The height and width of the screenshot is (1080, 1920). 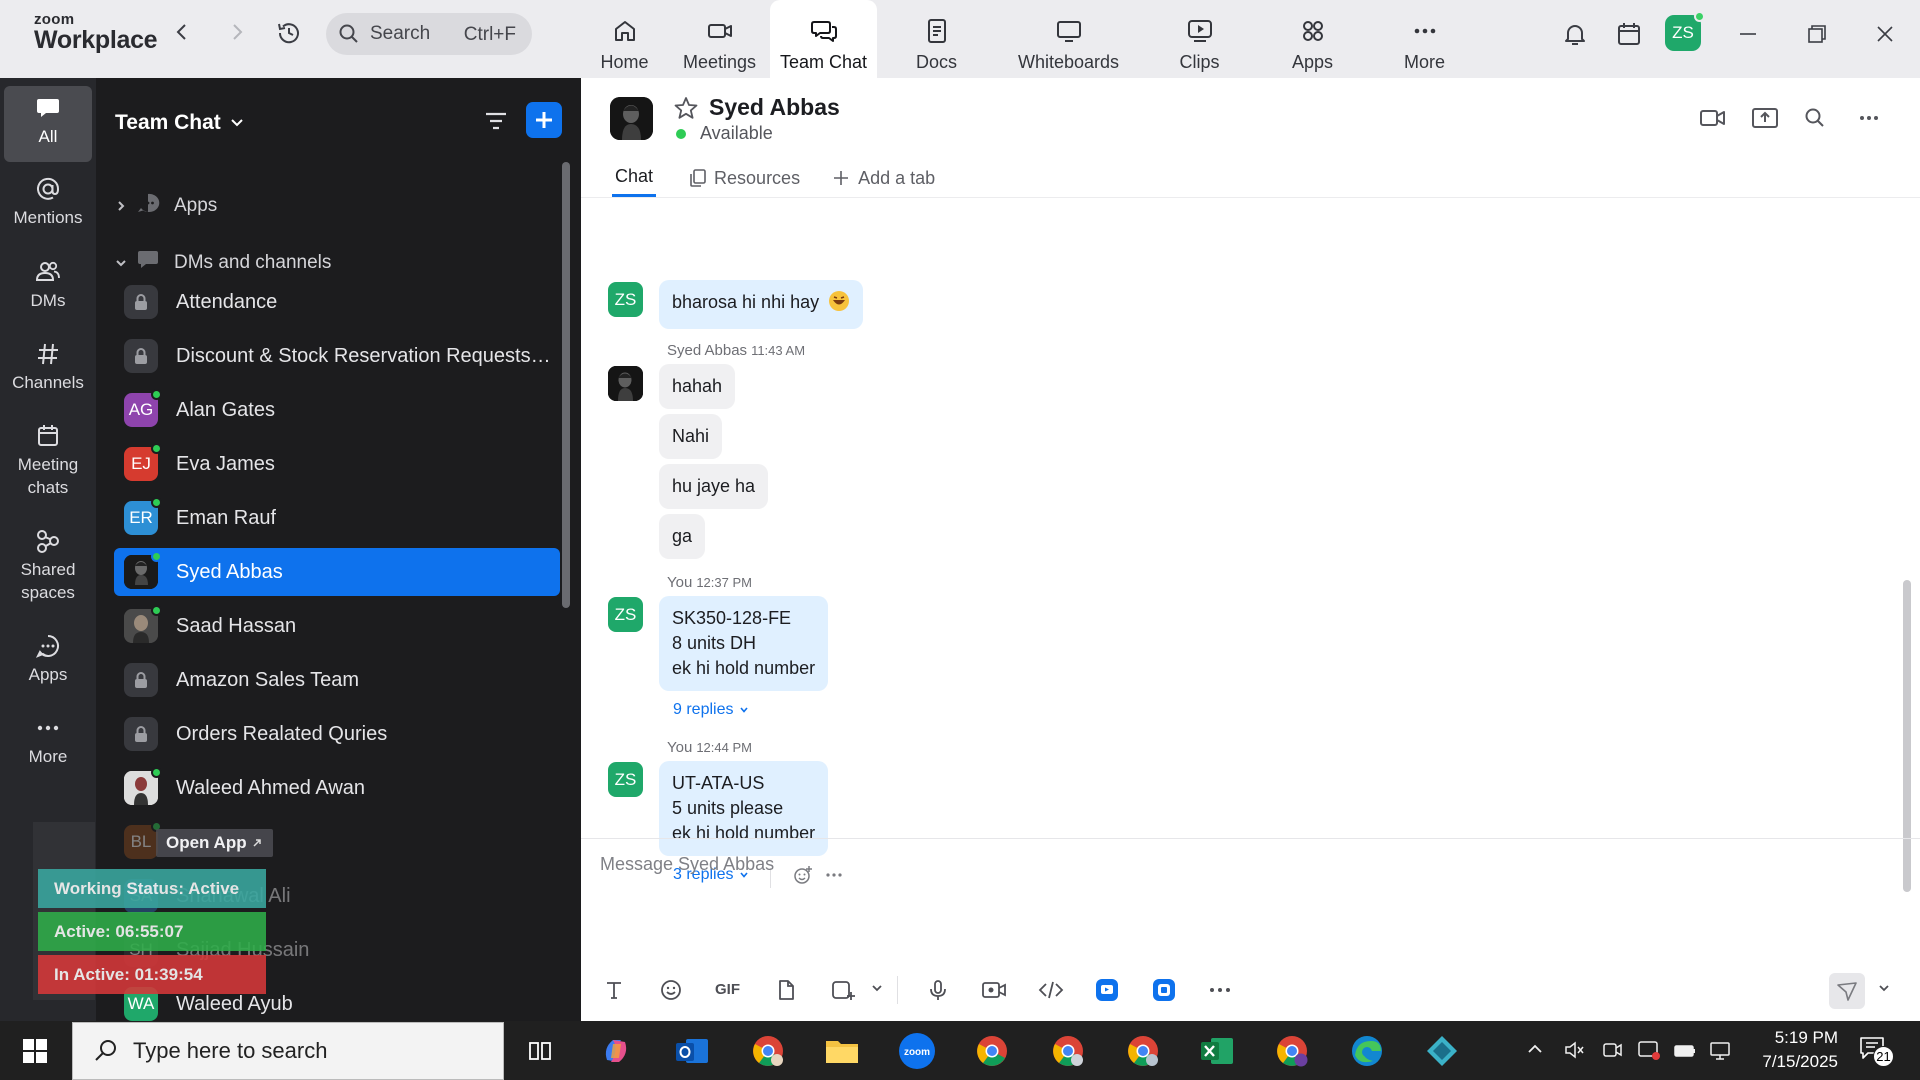 What do you see at coordinates (744, 178) in the screenshot?
I see `tab-resources: Resources` at bounding box center [744, 178].